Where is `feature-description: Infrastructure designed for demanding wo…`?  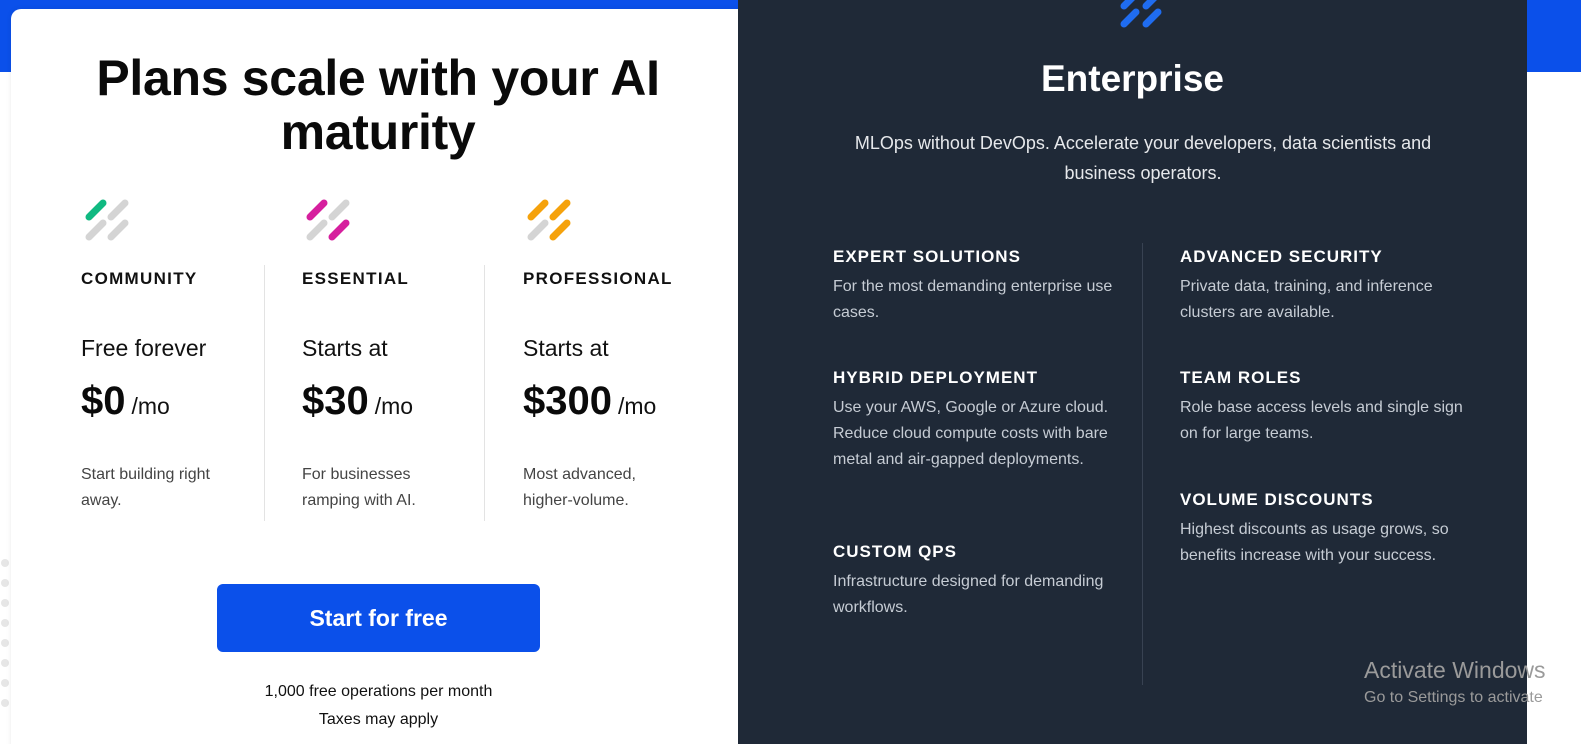 feature-description: Infrastructure designed for demanding wo… is located at coordinates (968, 594).